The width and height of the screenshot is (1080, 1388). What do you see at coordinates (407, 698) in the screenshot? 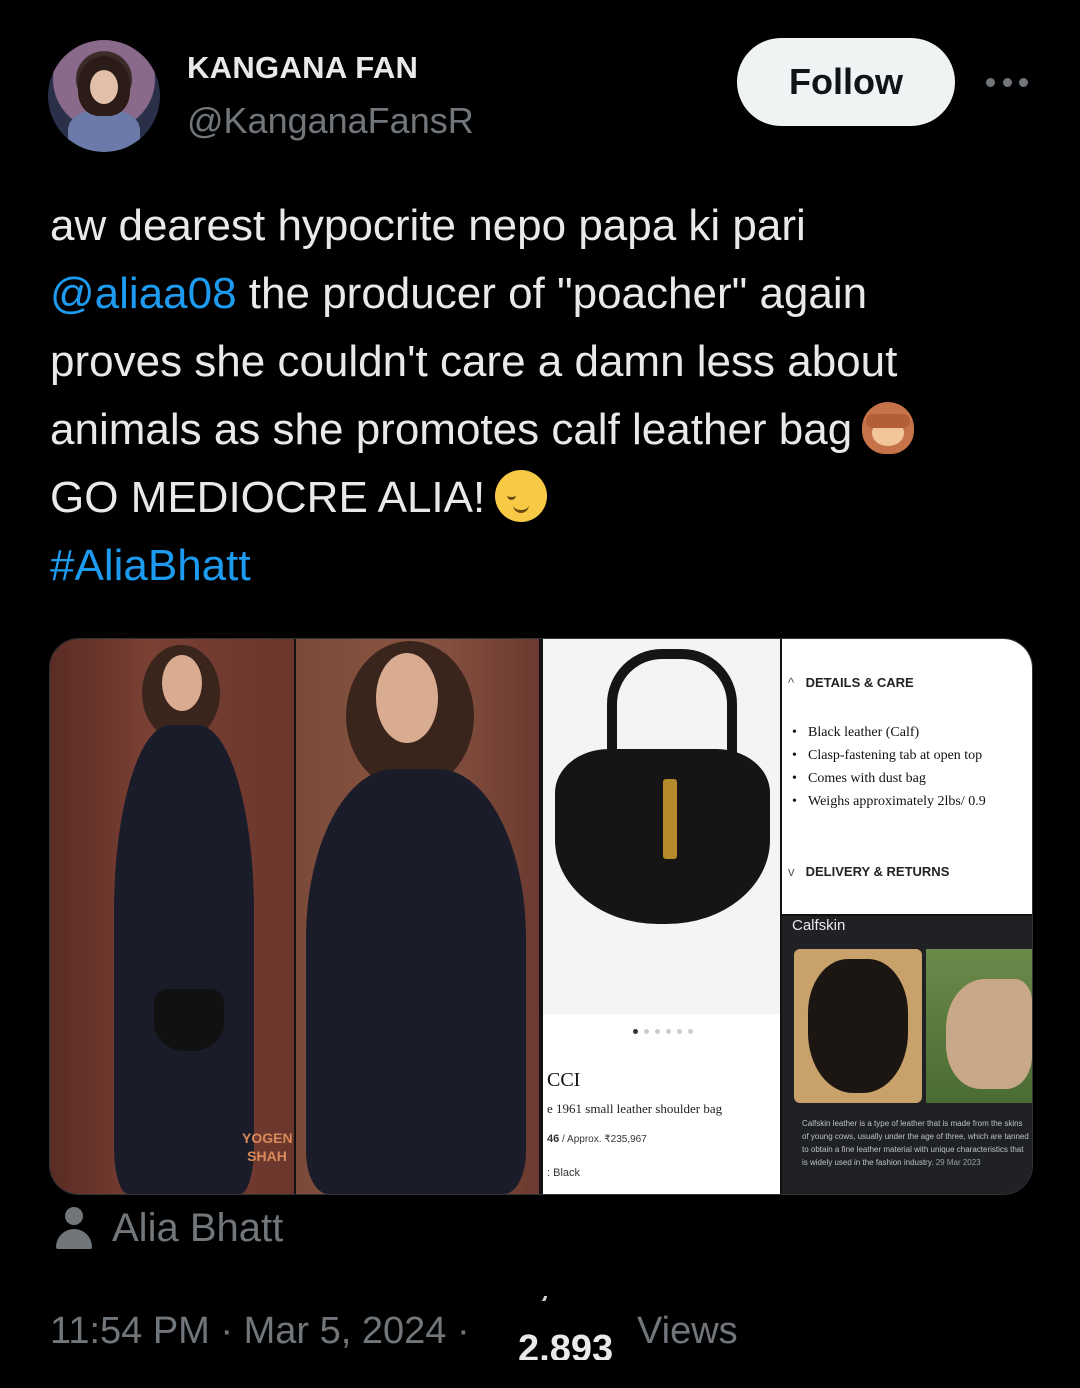
I see `photo2-face` at bounding box center [407, 698].